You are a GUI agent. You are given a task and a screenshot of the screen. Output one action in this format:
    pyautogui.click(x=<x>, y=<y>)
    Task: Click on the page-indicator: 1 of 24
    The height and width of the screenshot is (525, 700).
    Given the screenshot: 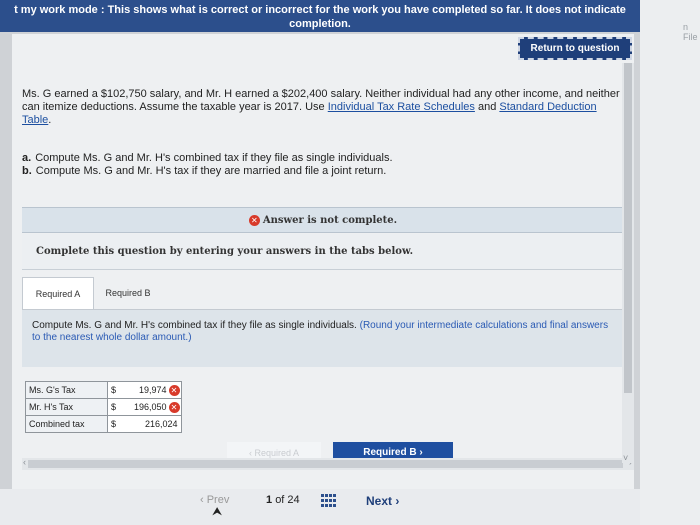 What is the action you would take?
    pyautogui.click(x=283, y=500)
    